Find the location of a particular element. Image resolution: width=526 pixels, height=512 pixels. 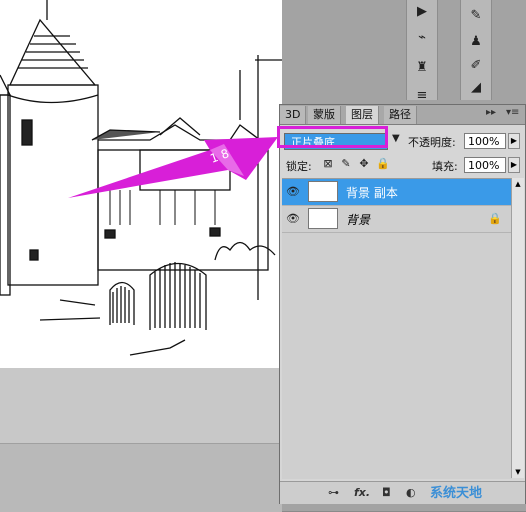

blend-mode-highlight is located at coordinates (332, 137).